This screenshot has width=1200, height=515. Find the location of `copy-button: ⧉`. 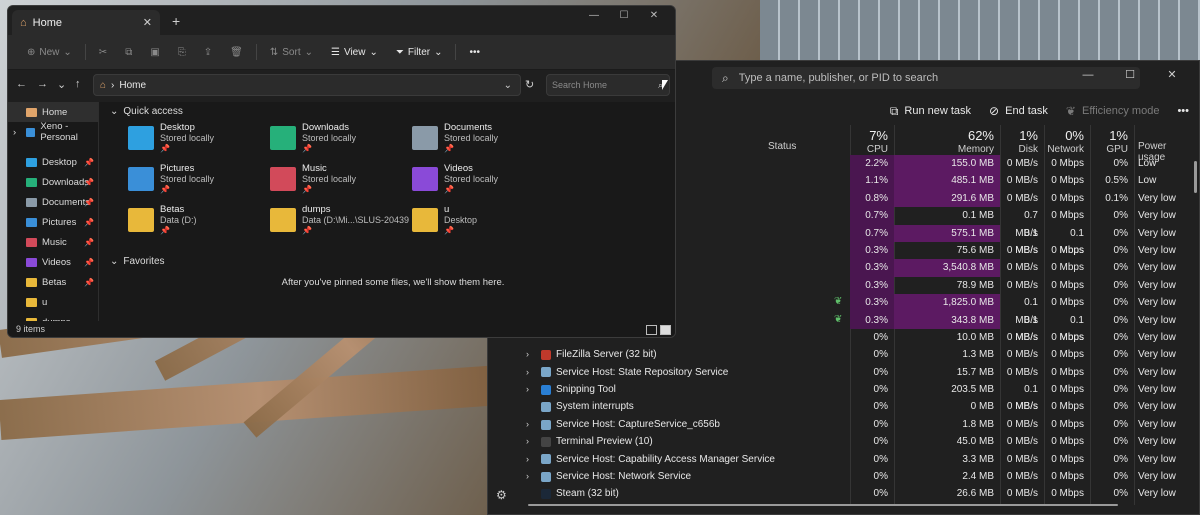

copy-button: ⧉ is located at coordinates (128, 52).